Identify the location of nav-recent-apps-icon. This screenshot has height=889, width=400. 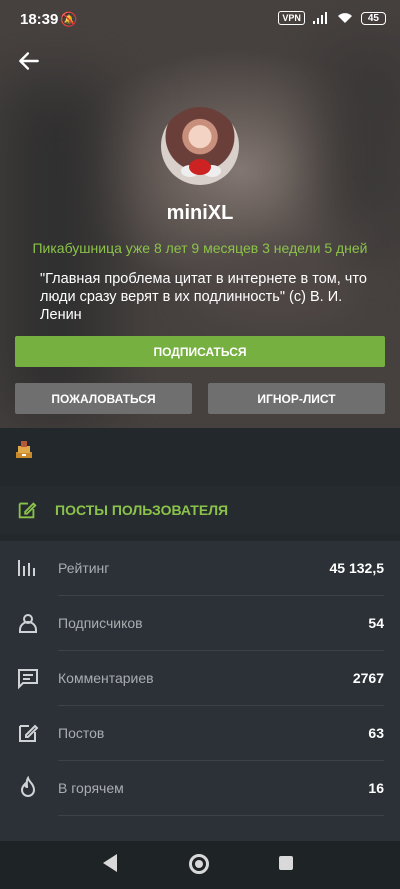
(286, 863).